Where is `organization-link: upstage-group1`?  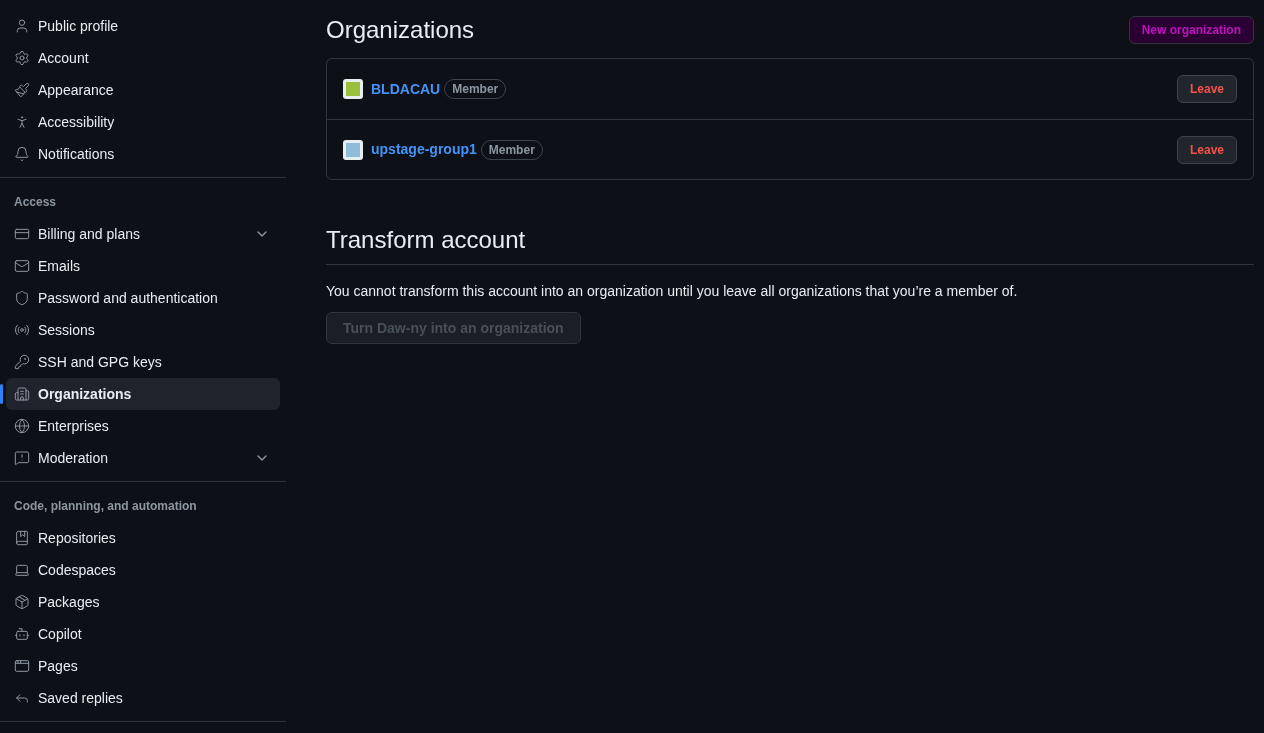
organization-link: upstage-group1 is located at coordinates (424, 149).